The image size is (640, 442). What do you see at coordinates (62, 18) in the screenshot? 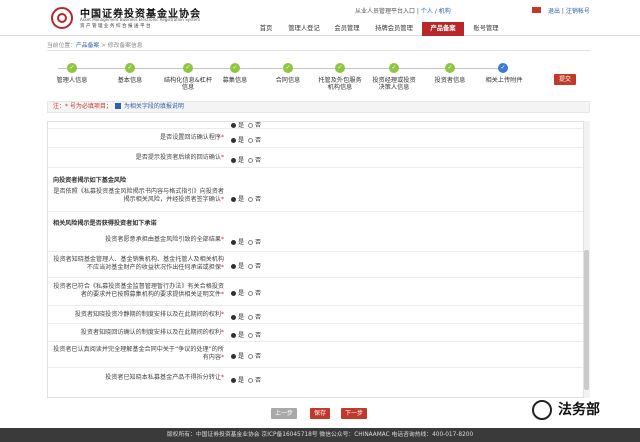
I see `association-emblem-icon` at bounding box center [62, 18].